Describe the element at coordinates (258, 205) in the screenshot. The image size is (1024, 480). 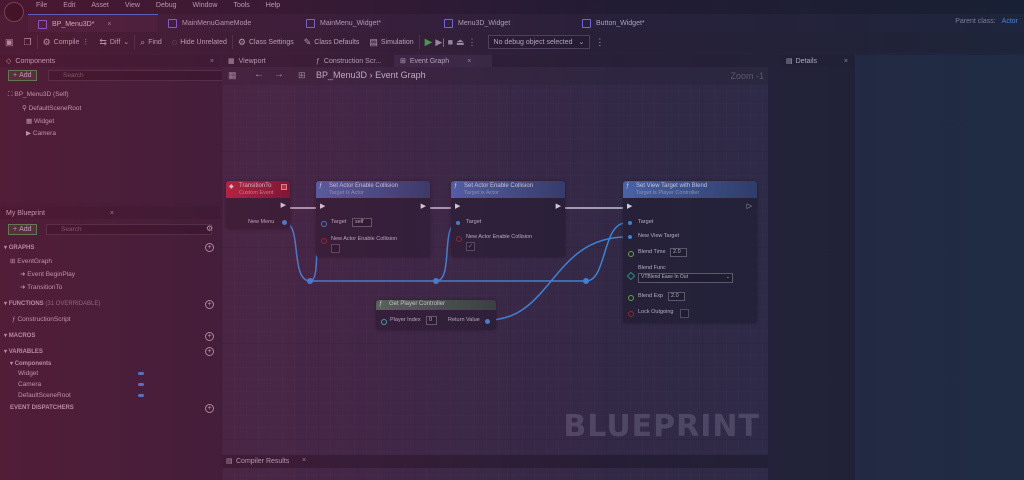
I see `node-transition-to: ◆ TransitionTo Custom Event ▶ New Menu` at that location.